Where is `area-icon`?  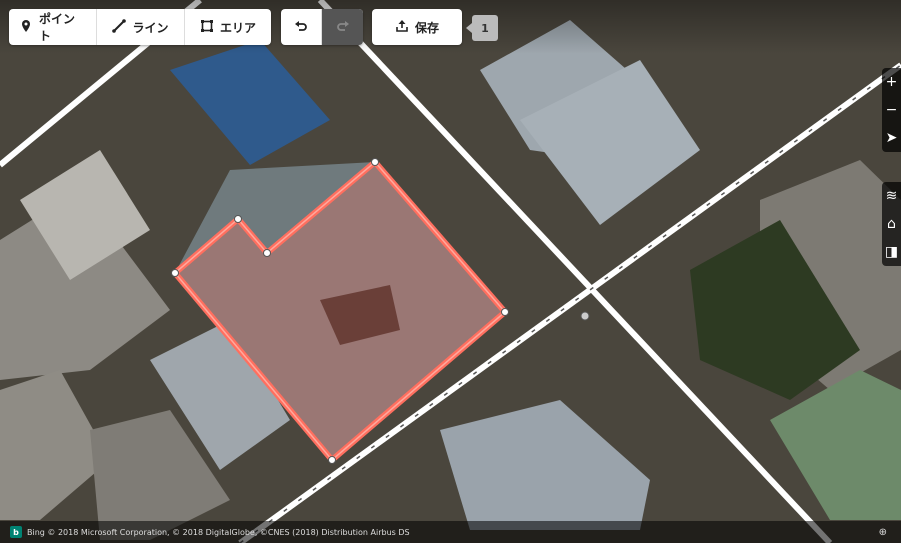 area-icon is located at coordinates (207, 27).